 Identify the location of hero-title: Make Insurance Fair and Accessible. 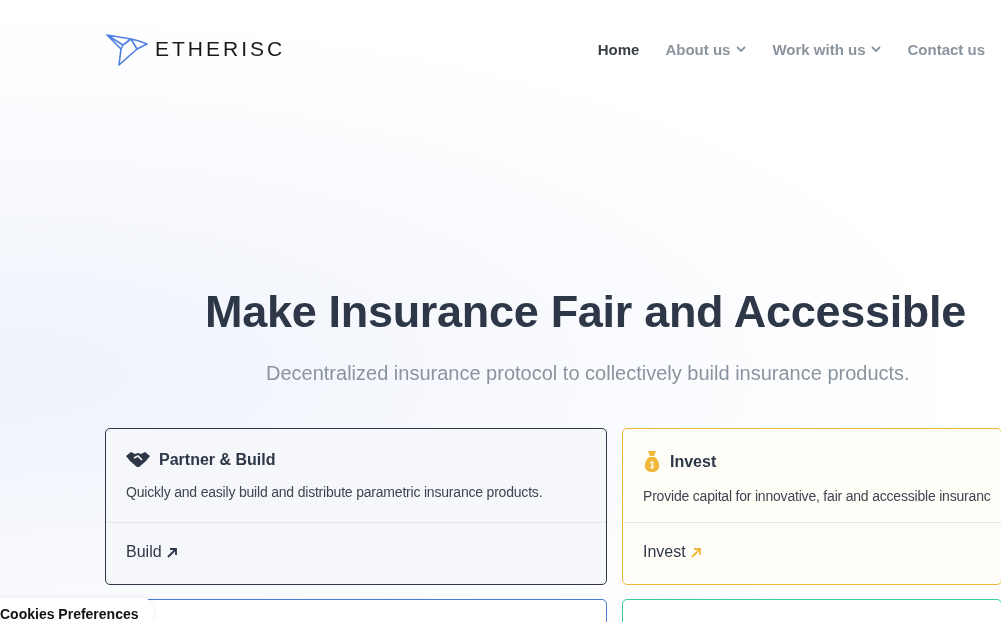
(586, 312).